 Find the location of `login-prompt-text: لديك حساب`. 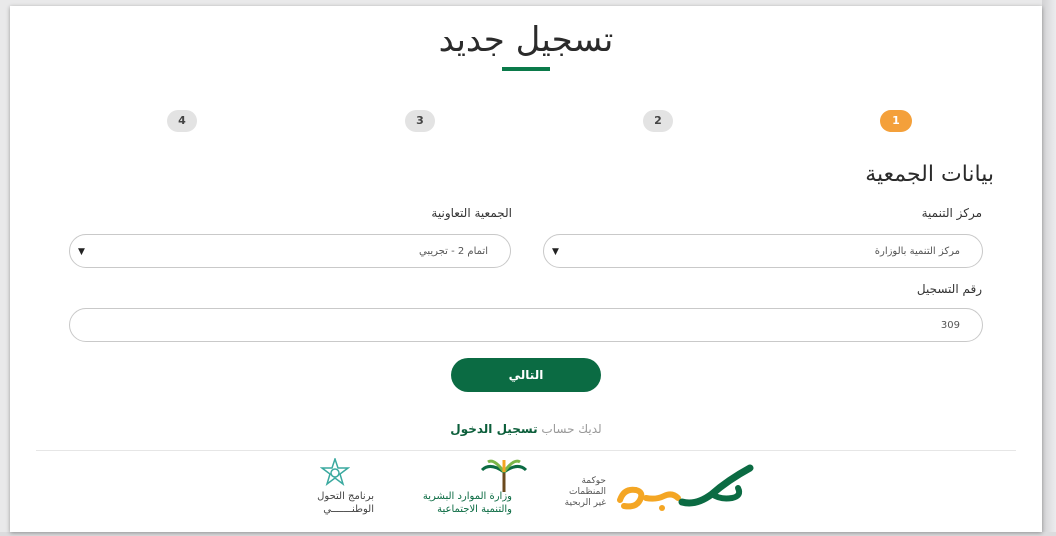

login-prompt-text: لديك حساب is located at coordinates (571, 429).